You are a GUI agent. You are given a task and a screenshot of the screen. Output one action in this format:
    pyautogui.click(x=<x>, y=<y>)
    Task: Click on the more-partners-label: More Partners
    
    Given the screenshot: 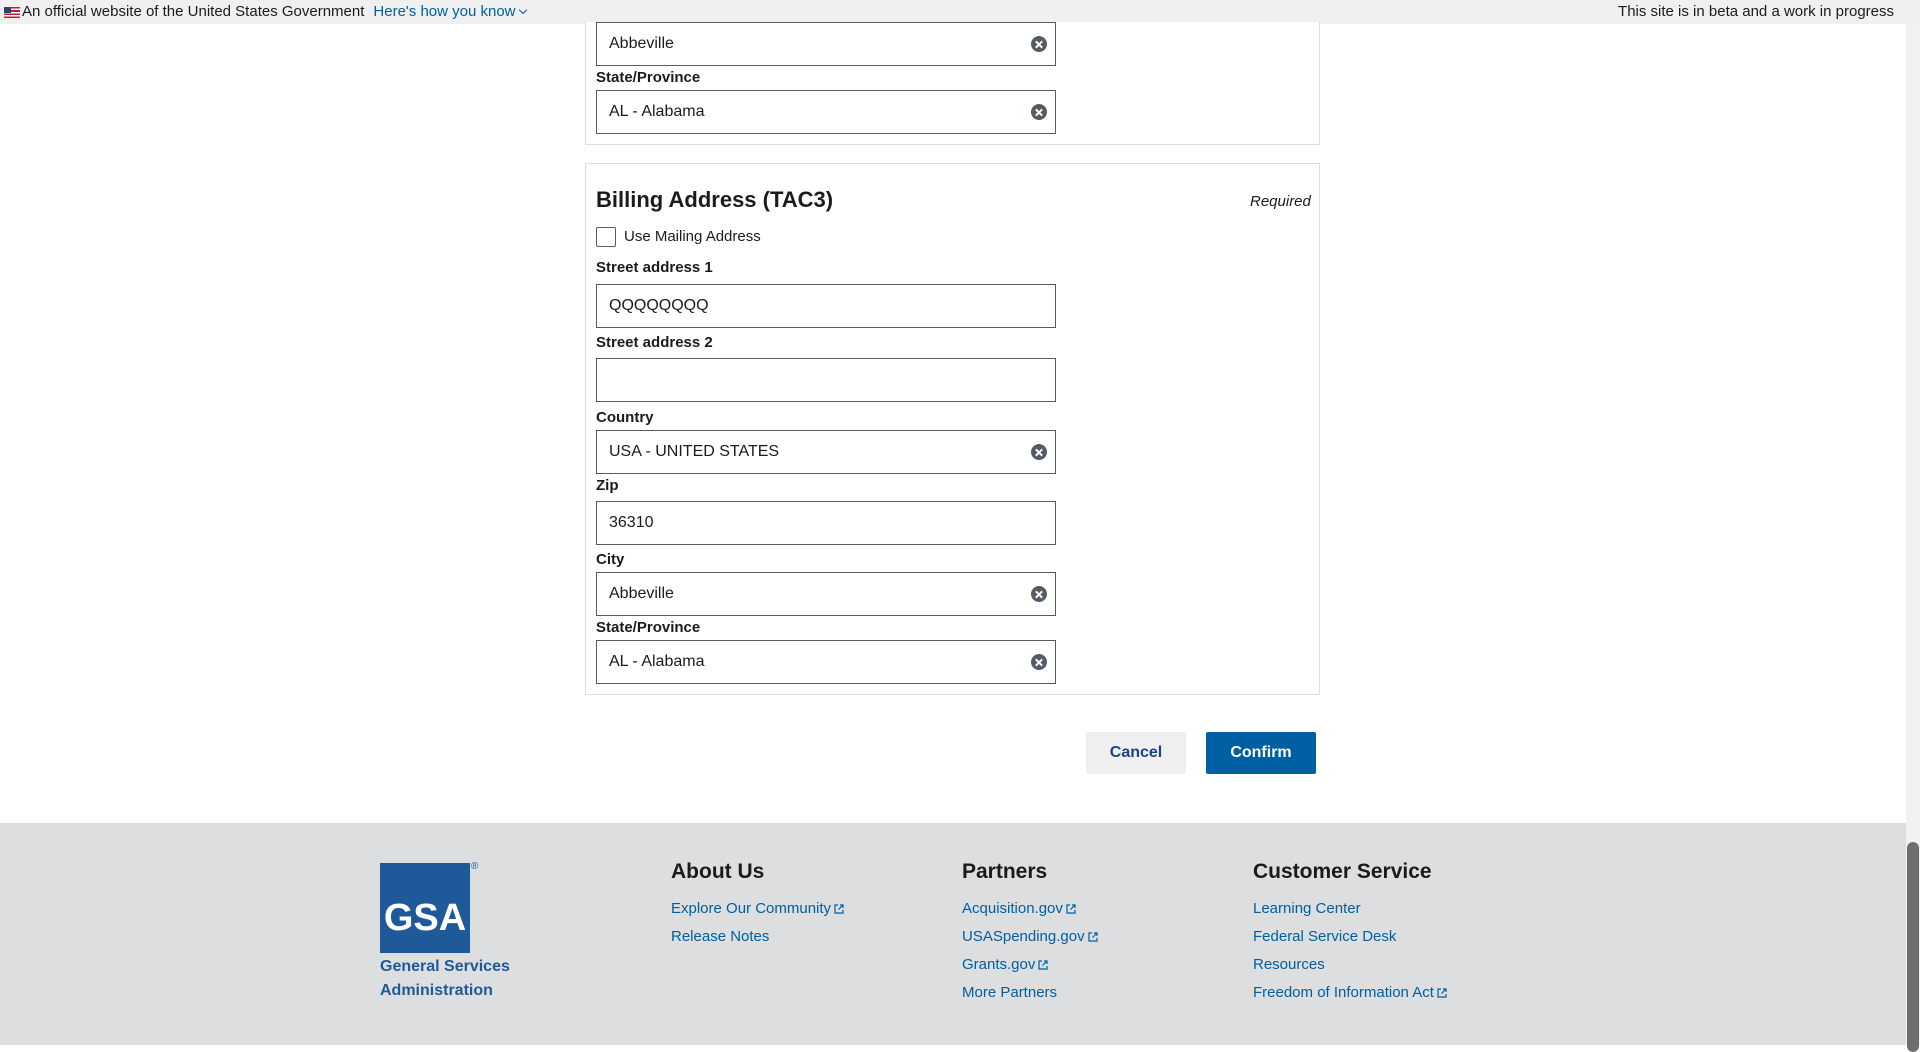 What is the action you would take?
    pyautogui.click(x=1010, y=992)
    